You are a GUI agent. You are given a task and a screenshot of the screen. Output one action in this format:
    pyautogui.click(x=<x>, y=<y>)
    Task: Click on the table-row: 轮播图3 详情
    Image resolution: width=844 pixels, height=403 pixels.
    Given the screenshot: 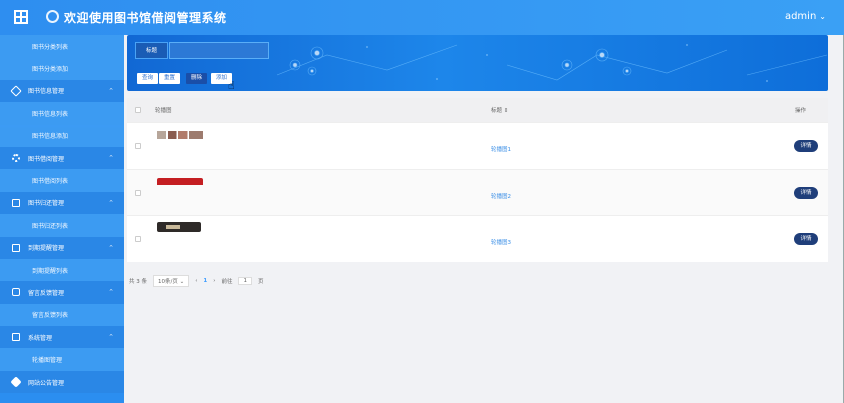 What is the action you would take?
    pyautogui.click(x=477, y=238)
    